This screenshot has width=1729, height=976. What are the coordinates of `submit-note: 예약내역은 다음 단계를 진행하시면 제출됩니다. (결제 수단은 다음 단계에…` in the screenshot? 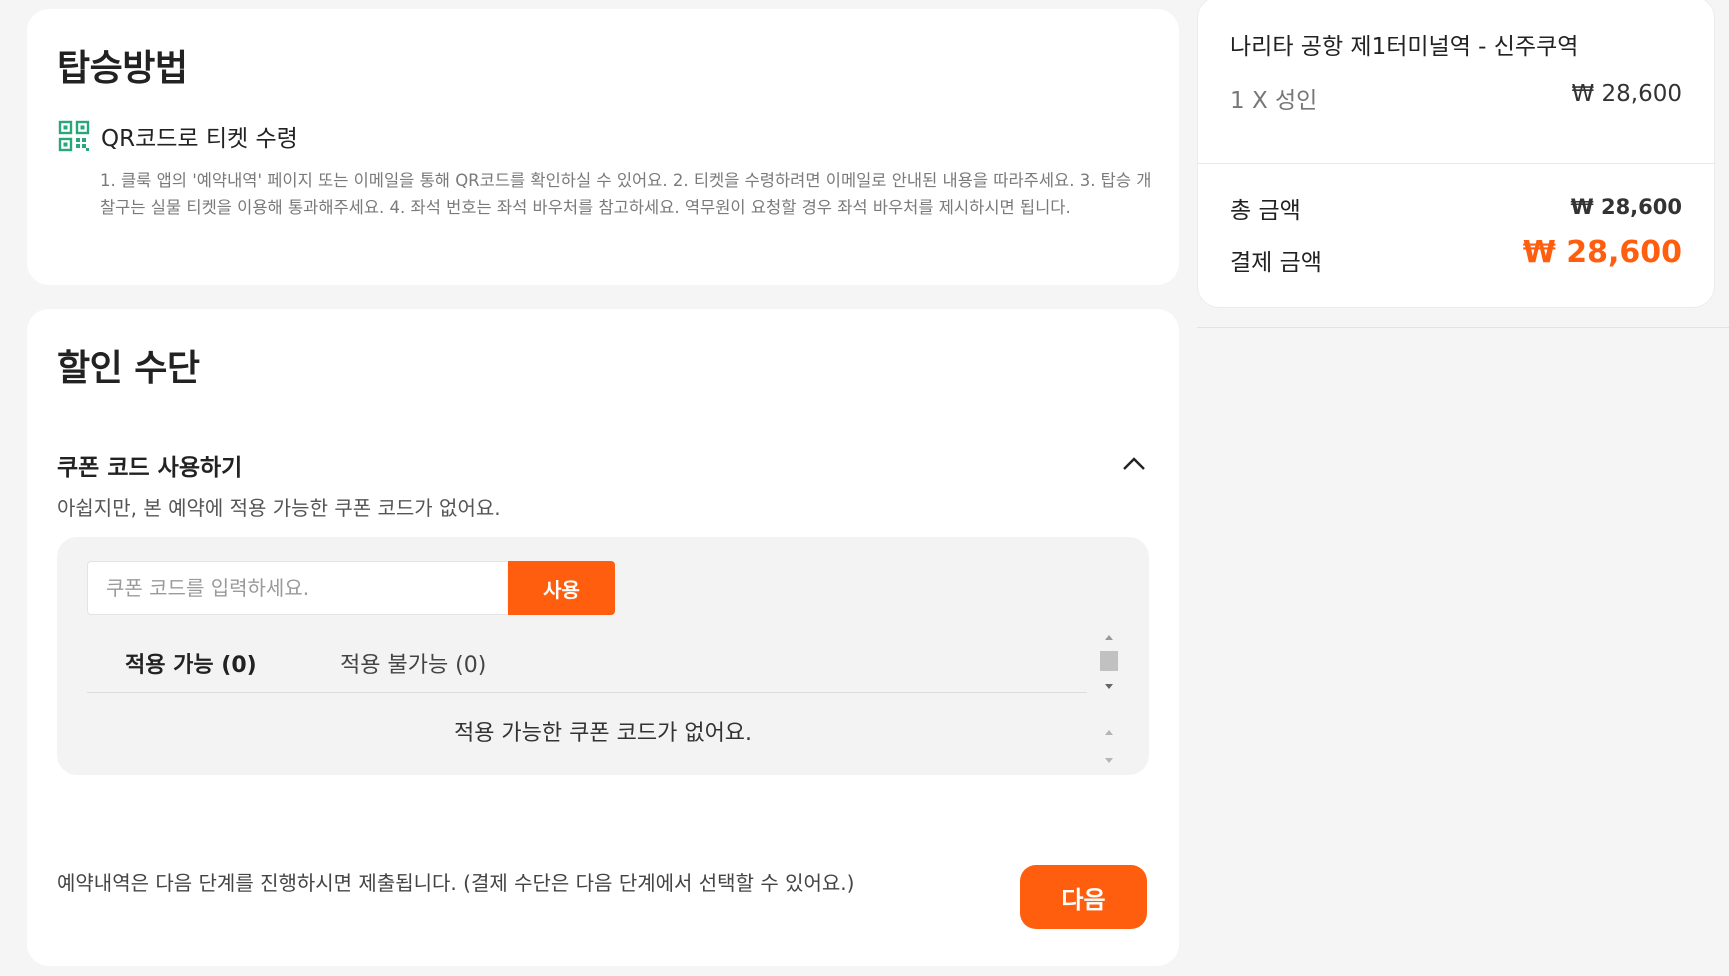 It's located at (456, 883).